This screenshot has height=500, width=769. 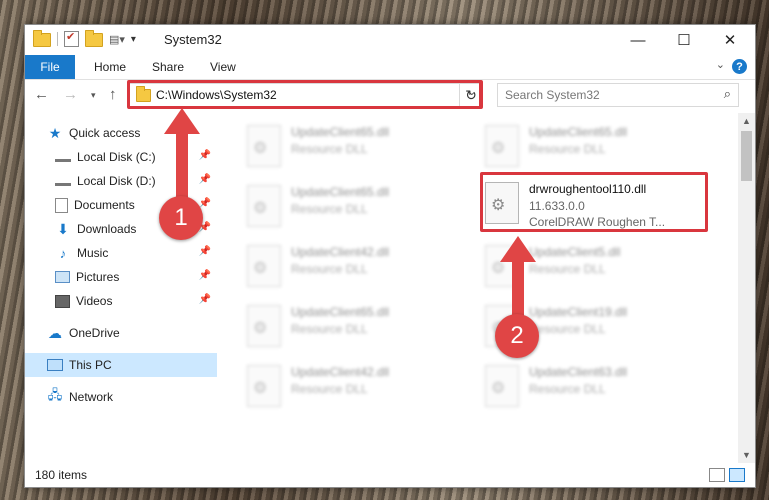 I want to click on customize-toolbar-icon: ▤▾, so click(x=117, y=39).